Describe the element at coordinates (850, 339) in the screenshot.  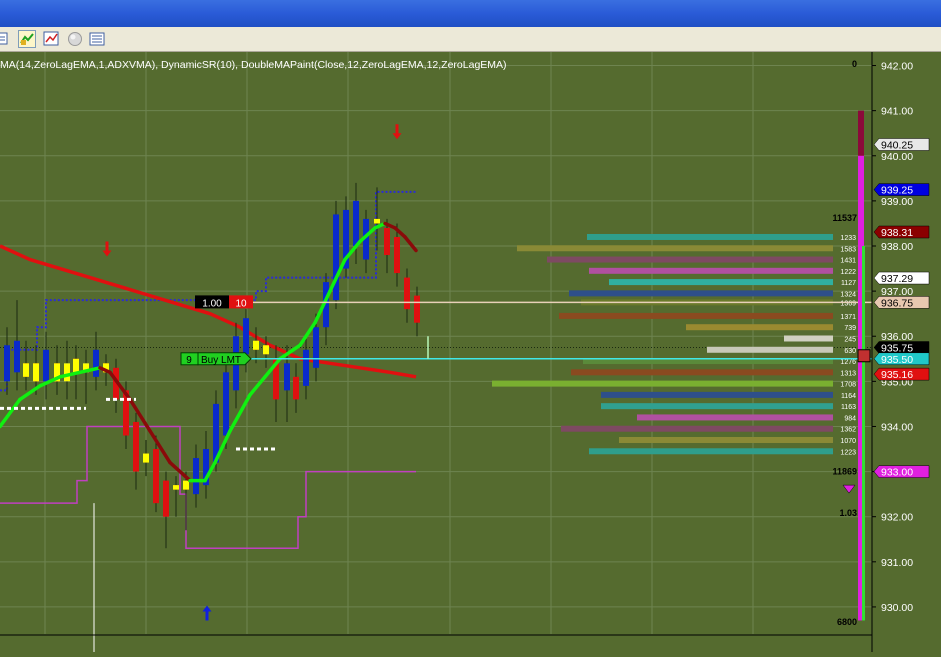
I see `volume-label: 245` at that location.